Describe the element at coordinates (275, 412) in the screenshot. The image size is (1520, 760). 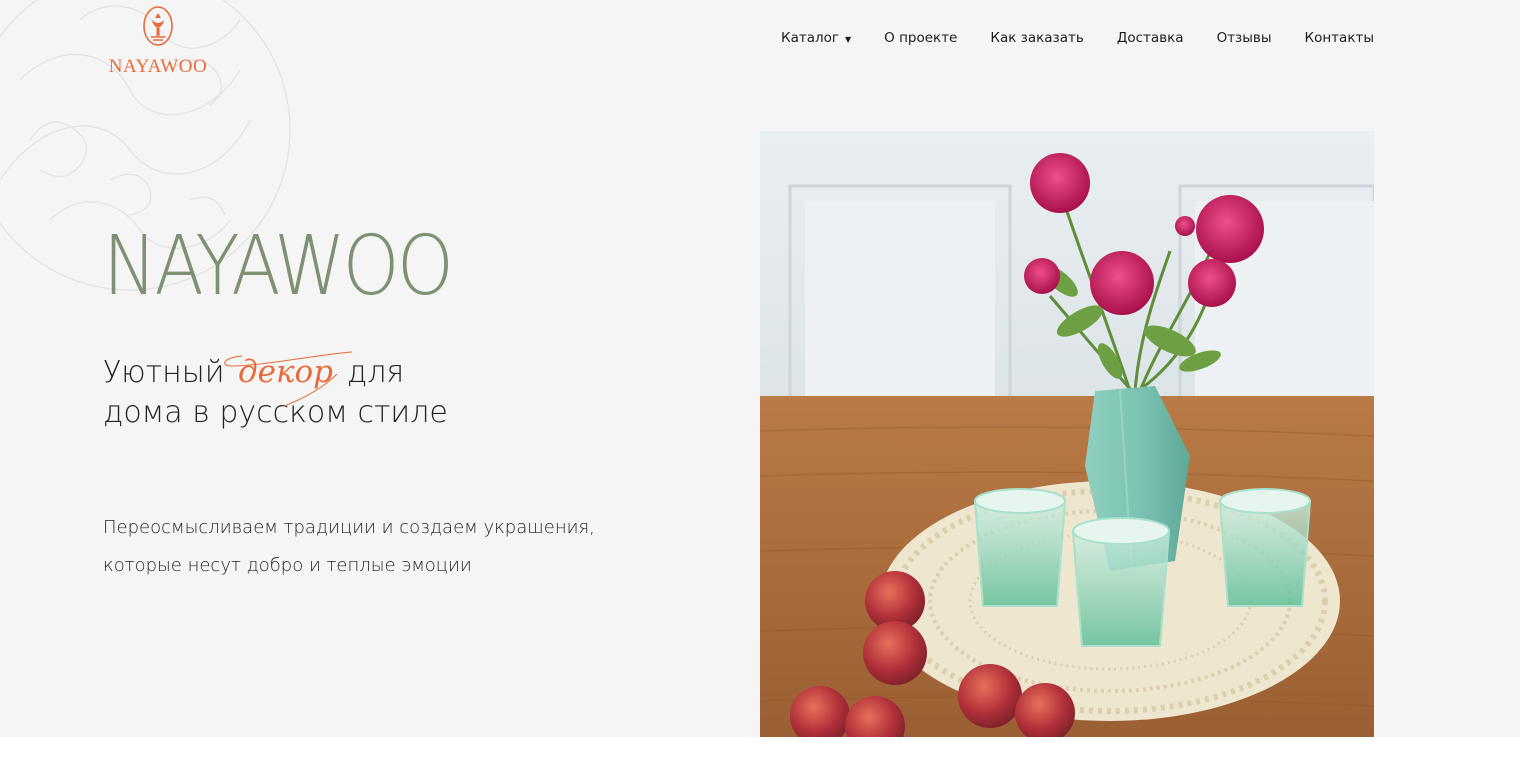
I see `tagline-line2: дома в русском стиле` at that location.